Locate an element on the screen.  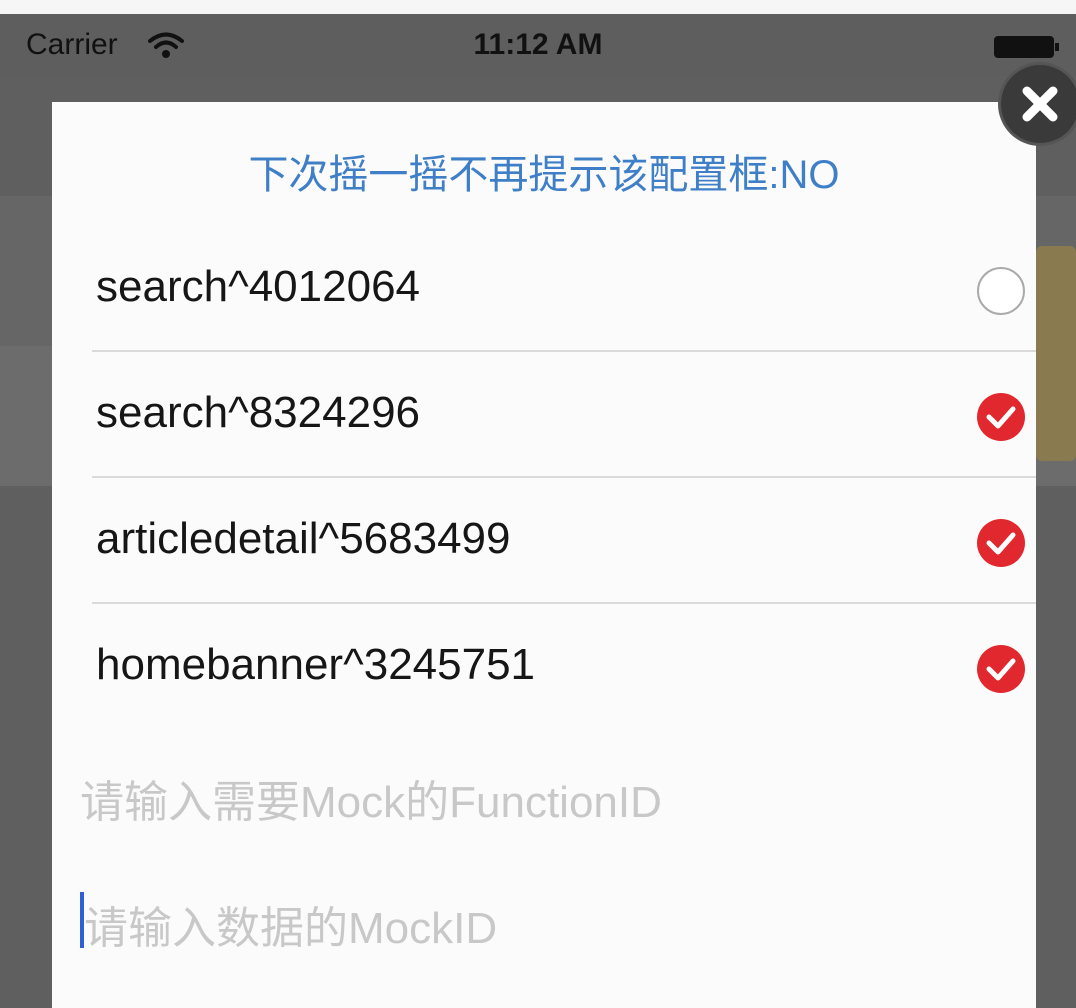
top-strip is located at coordinates (538, 7).